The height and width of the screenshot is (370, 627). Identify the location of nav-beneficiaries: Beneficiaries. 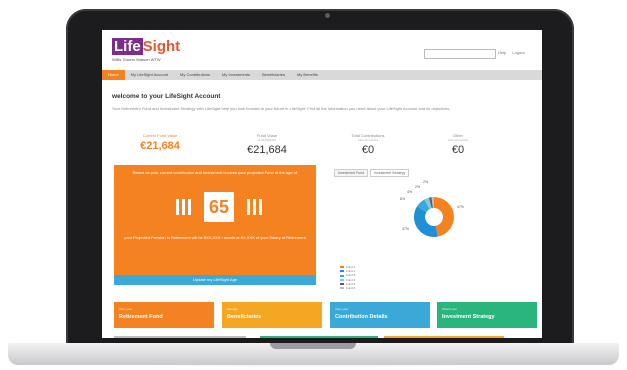
(273, 75).